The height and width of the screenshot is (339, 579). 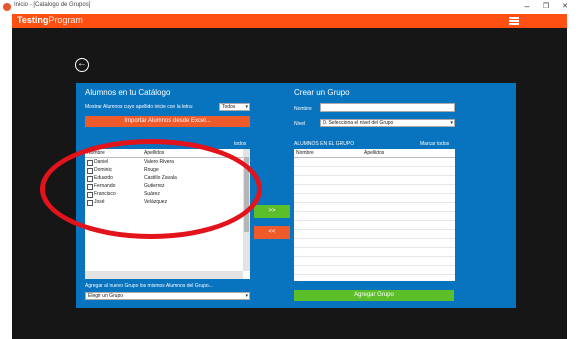 What do you see at coordinates (82, 65) in the screenshot?
I see `back-arrow-icon: ←` at bounding box center [82, 65].